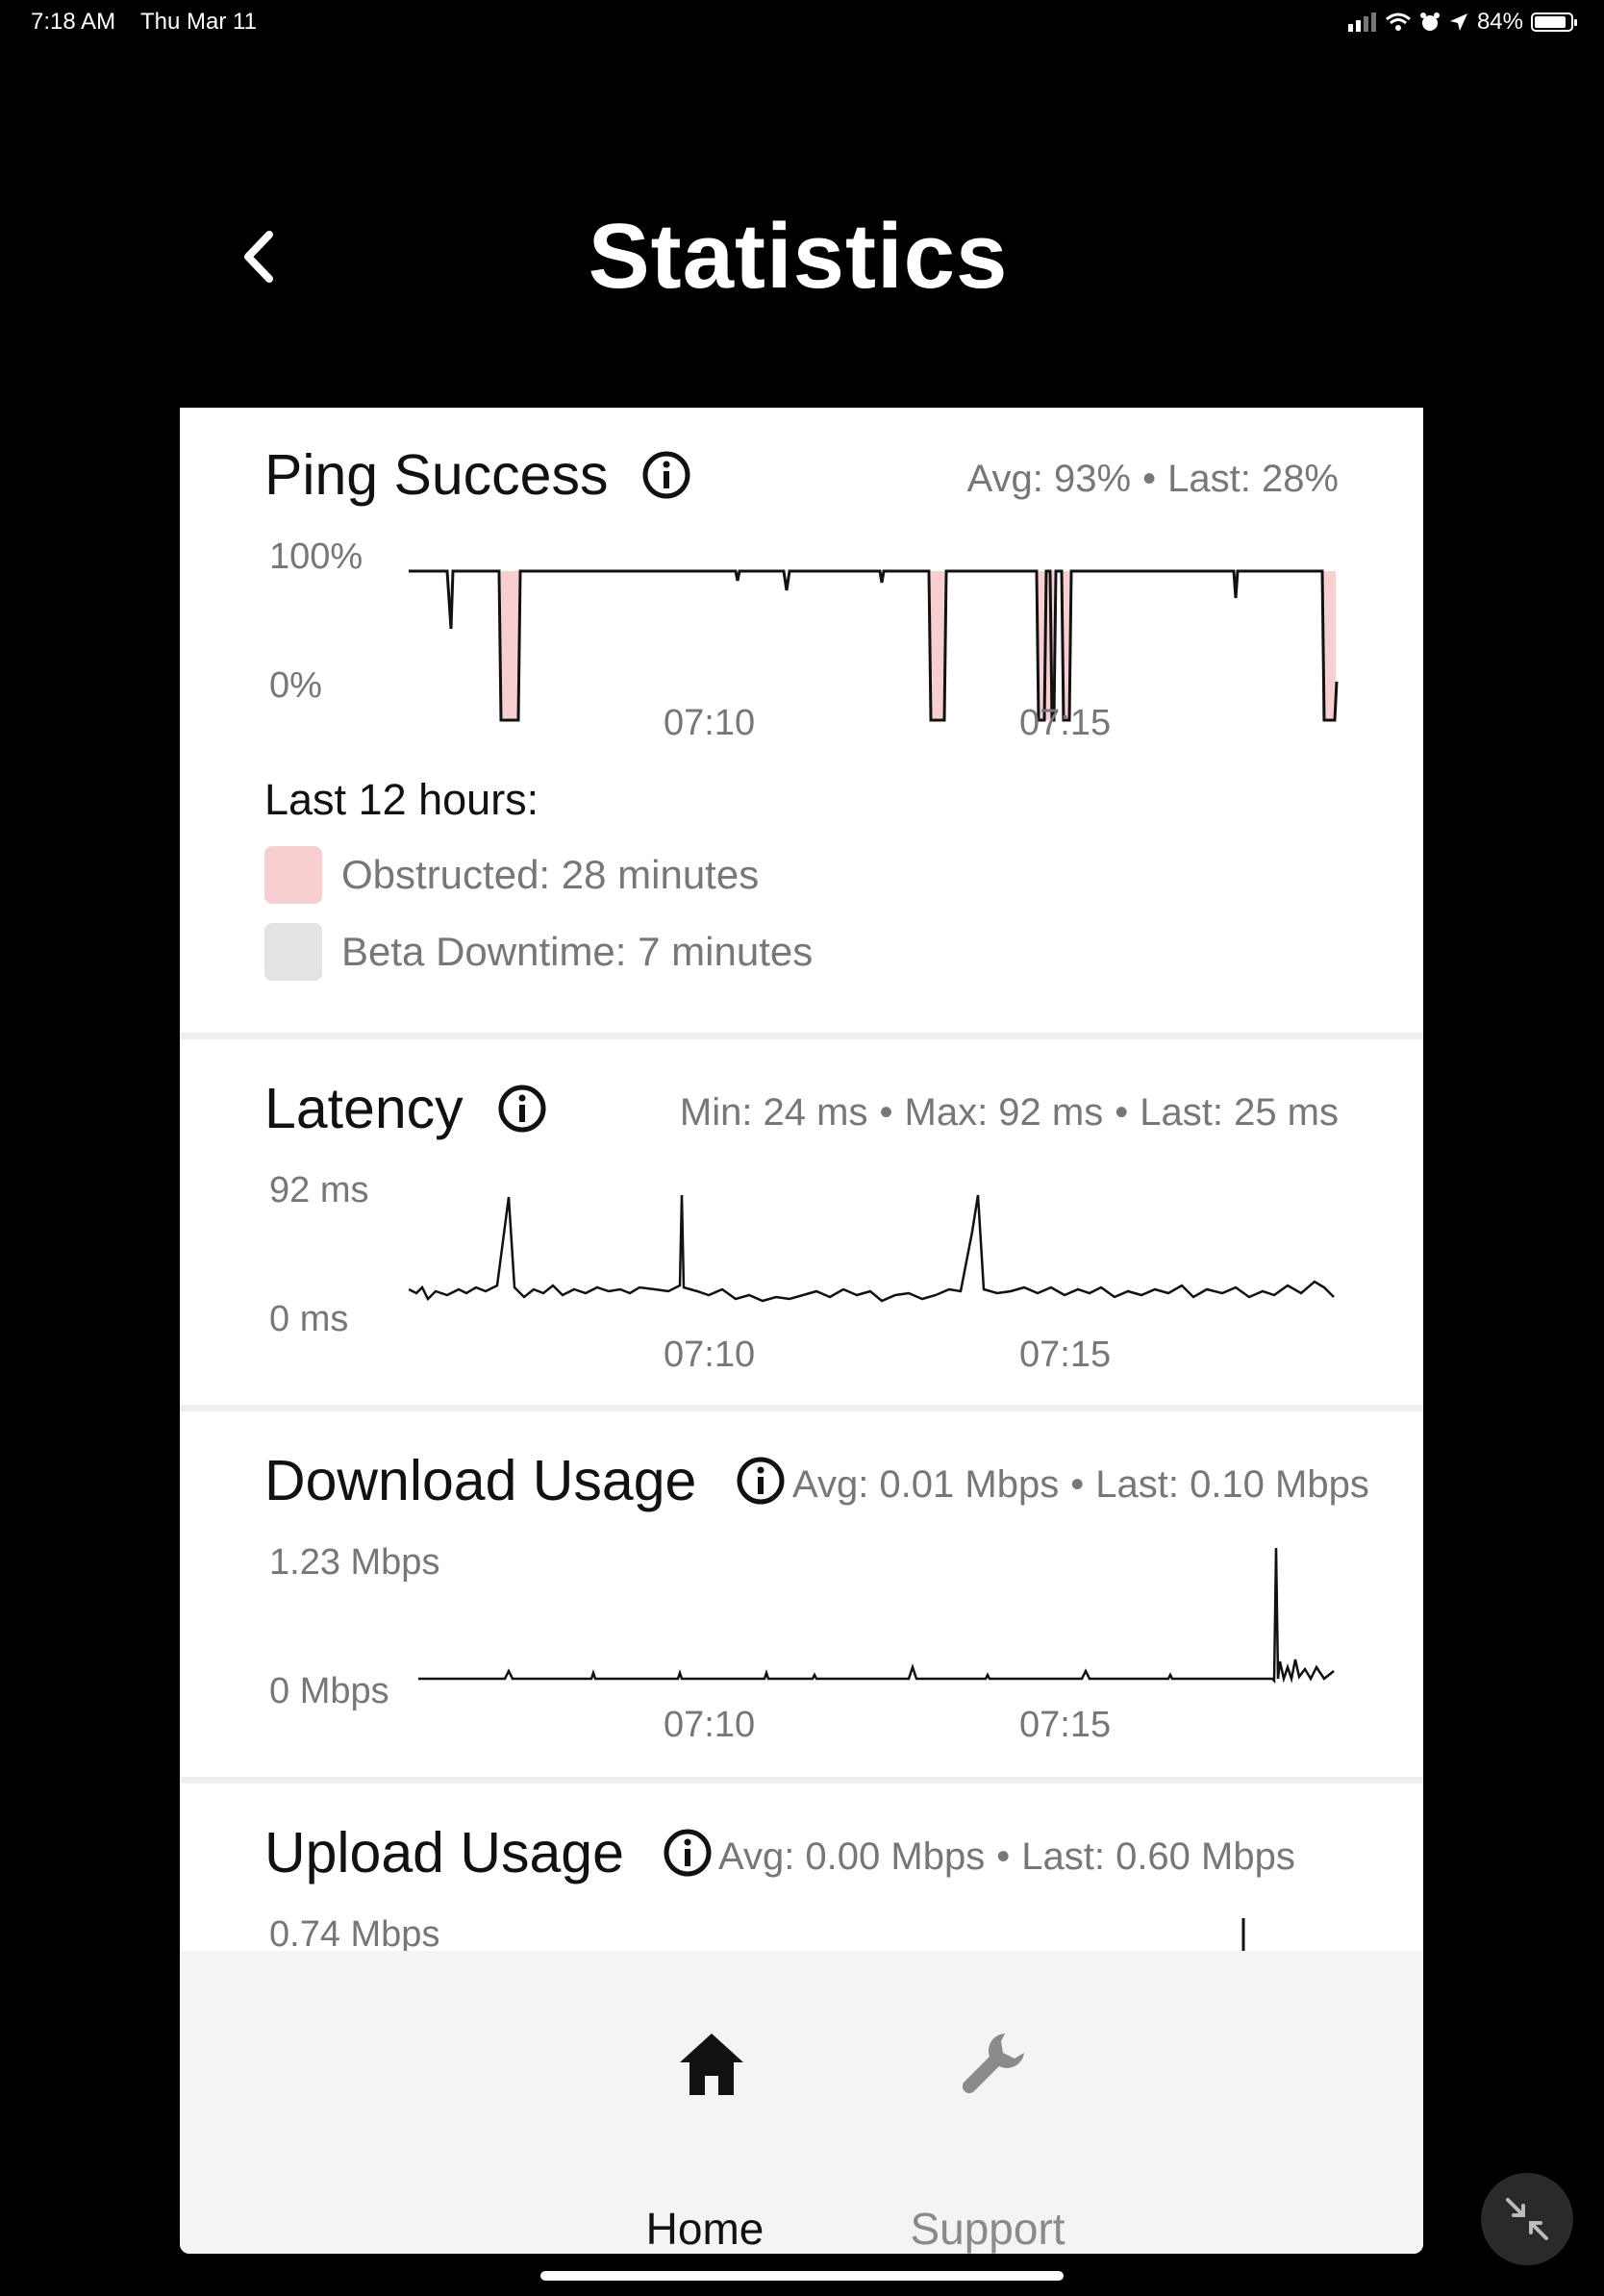 This screenshot has height=2296, width=1604. Describe the element at coordinates (436, 475) in the screenshot. I see `ping-success-title: Ping Success` at that location.